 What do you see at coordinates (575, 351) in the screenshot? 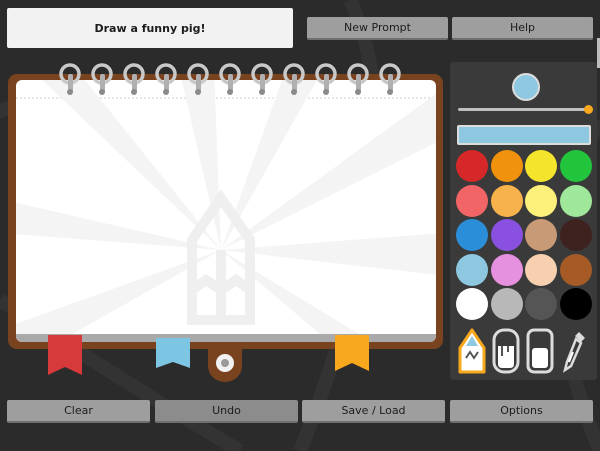
I see `eyedropper-tool` at bounding box center [575, 351].